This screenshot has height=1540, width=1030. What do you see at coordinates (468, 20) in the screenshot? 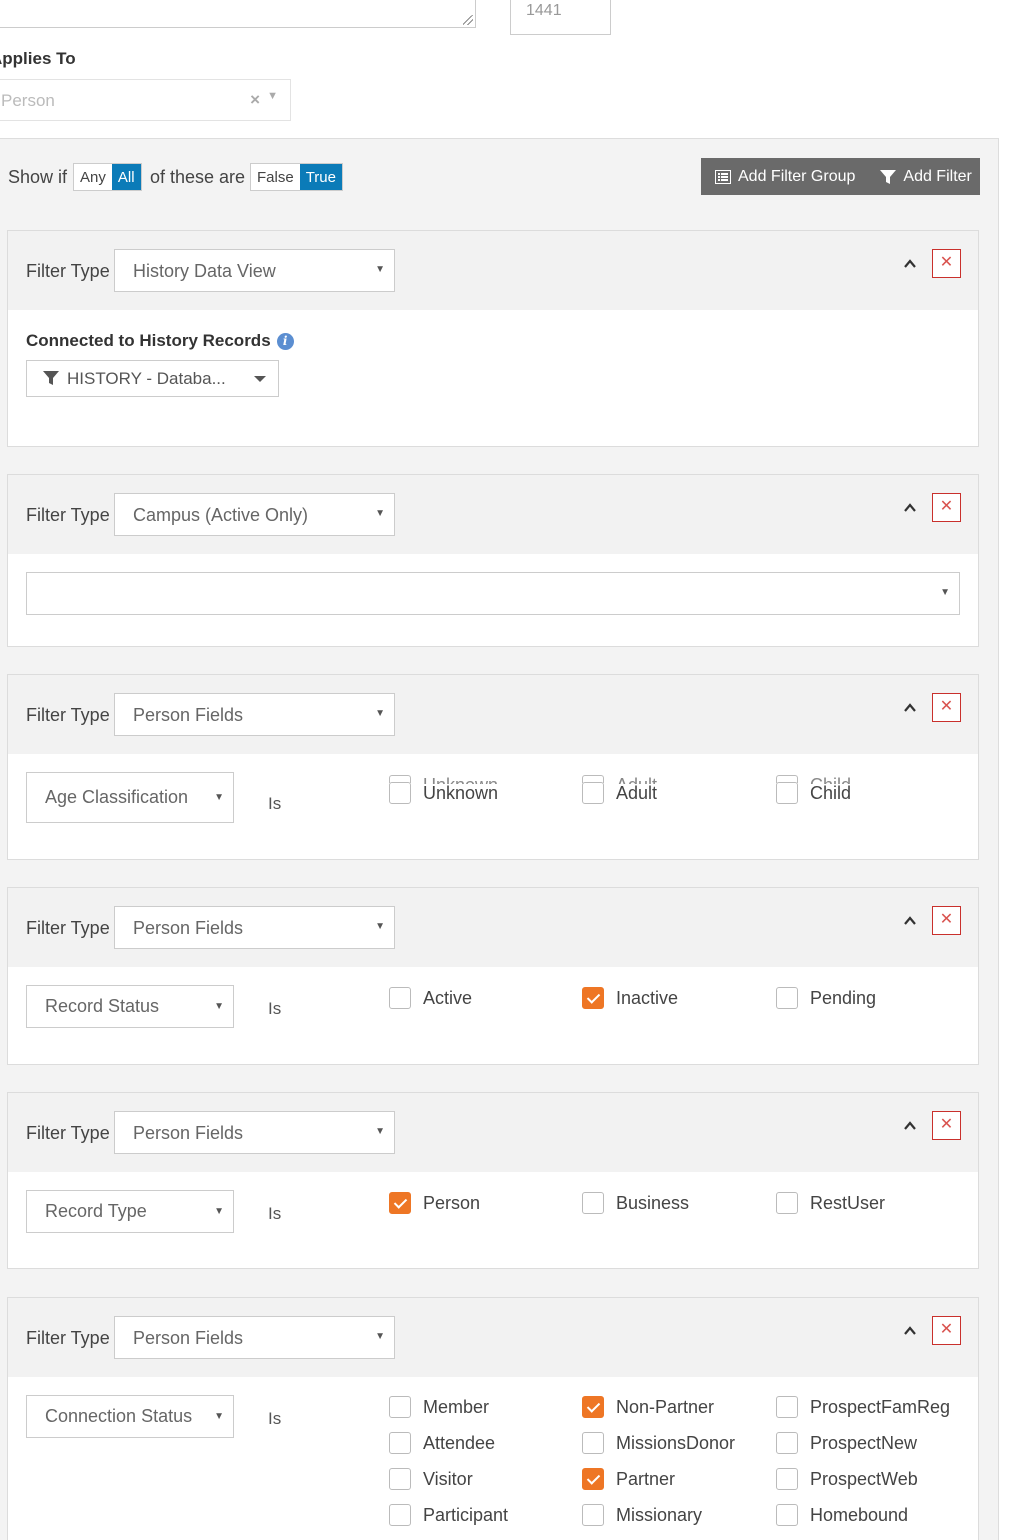
I see `resize-grip-icon` at bounding box center [468, 20].